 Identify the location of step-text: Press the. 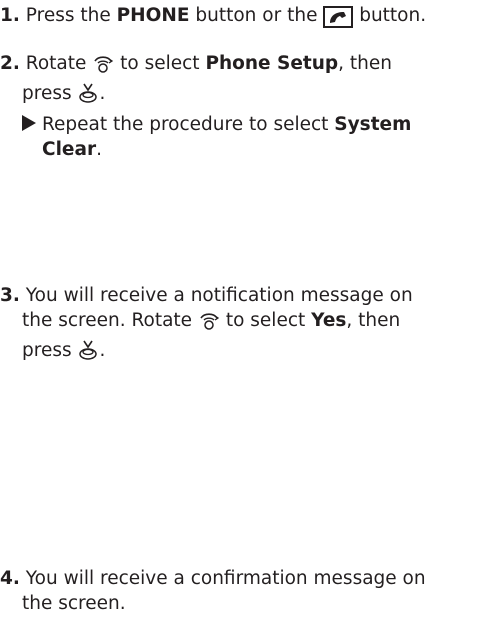
(71, 15).